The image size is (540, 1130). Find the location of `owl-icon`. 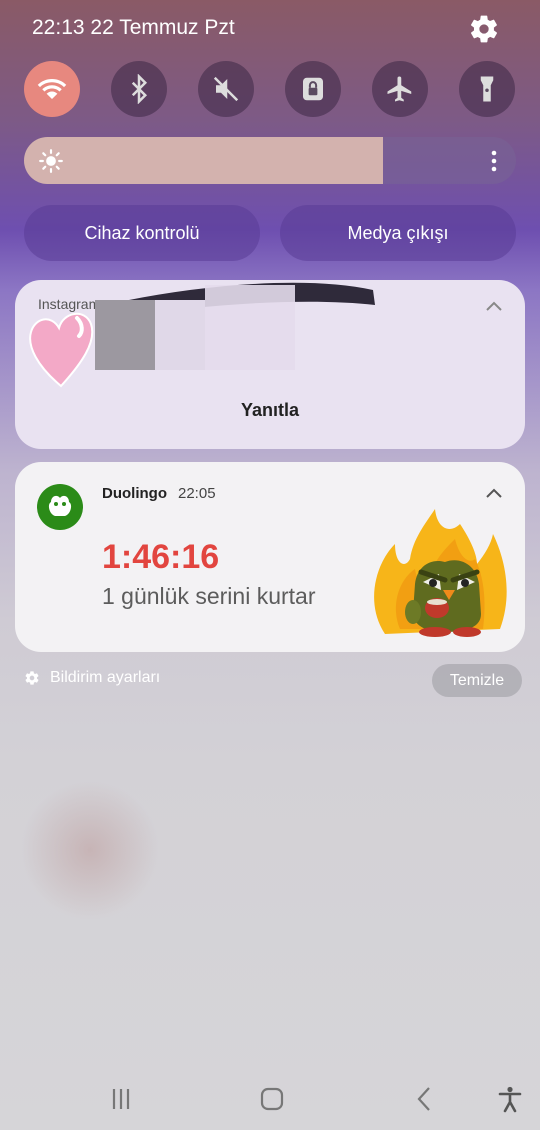

owl-icon is located at coordinates (60, 505).